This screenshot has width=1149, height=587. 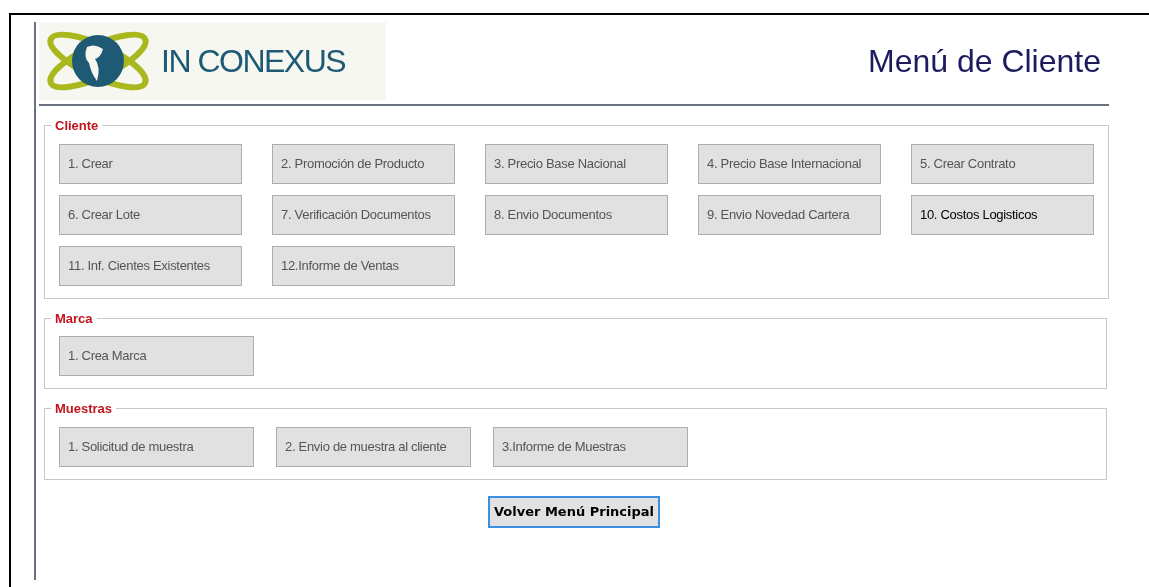 I want to click on back-to-main-menu-button: Volver Menú Principal, so click(x=574, y=511).